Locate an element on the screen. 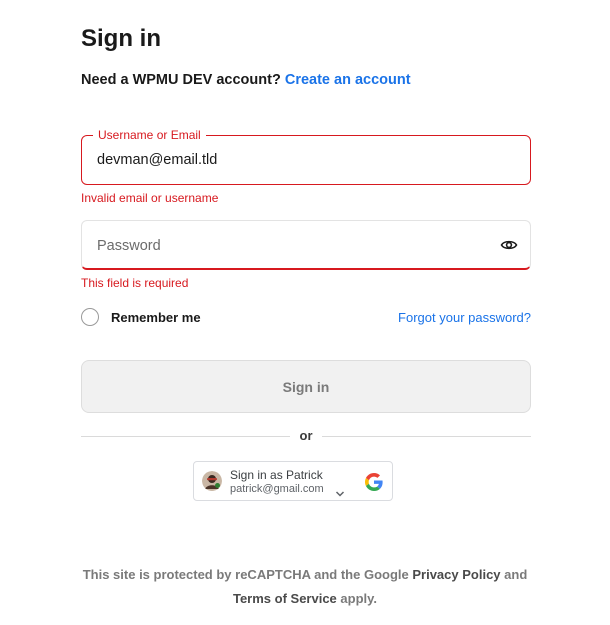 The image size is (610, 625). username-label: Username or Email is located at coordinates (149, 135).